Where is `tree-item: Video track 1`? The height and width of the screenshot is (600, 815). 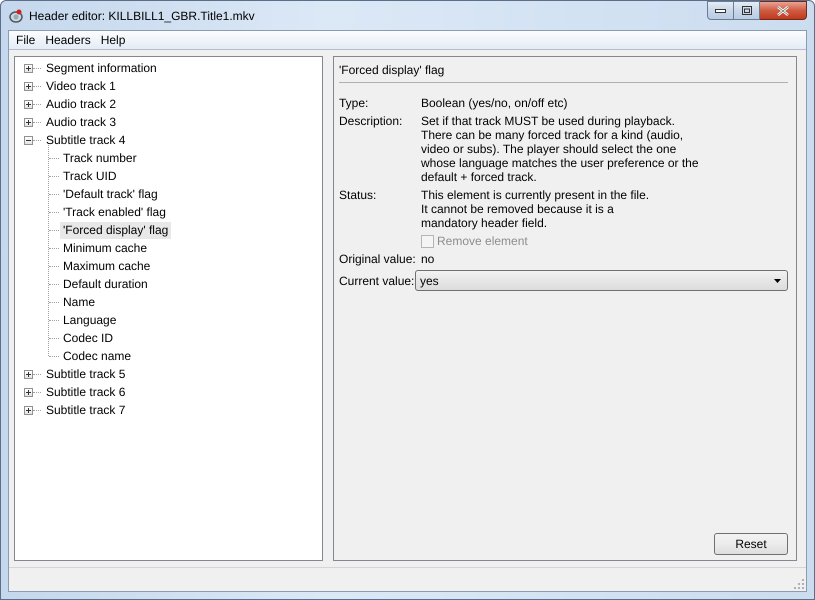
tree-item: Video track 1 is located at coordinates (81, 86).